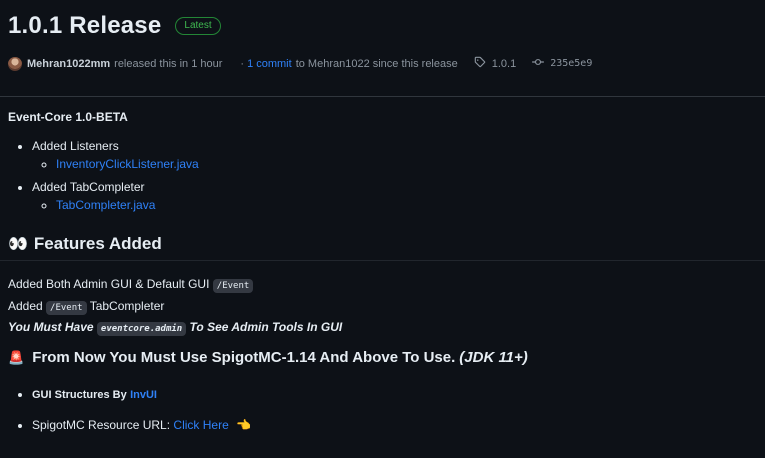  I want to click on file-link: InventoryClickListener.java, so click(127, 164).